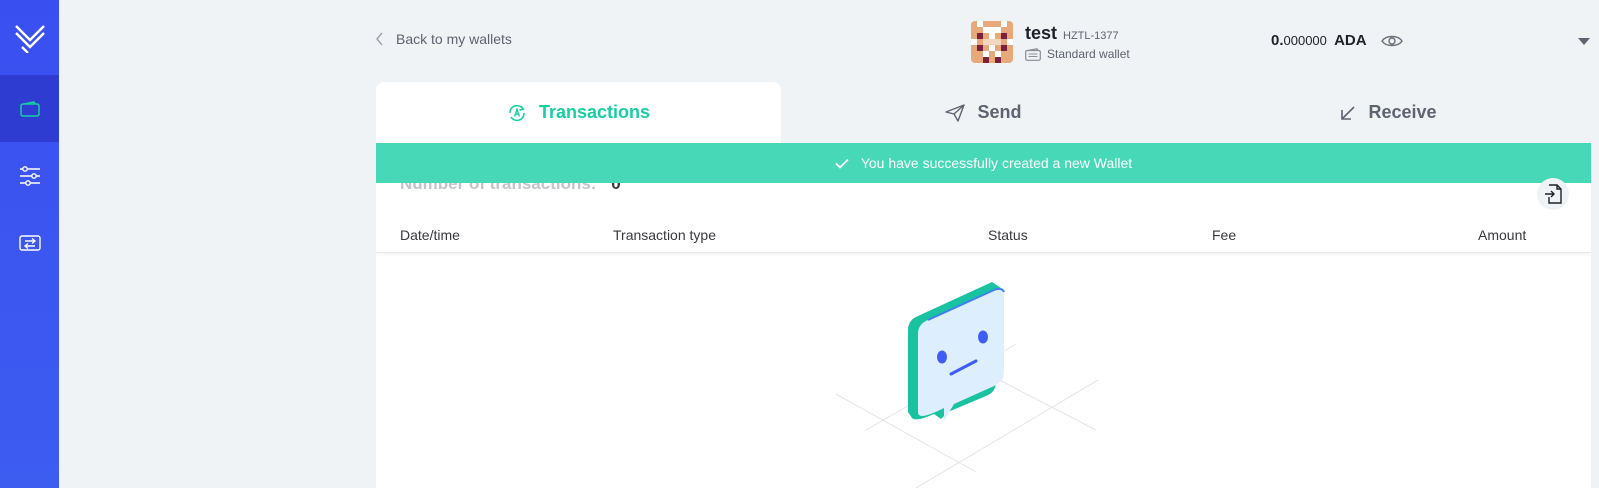 The width and height of the screenshot is (1599, 488). I want to click on receive-icon, so click(1348, 112).